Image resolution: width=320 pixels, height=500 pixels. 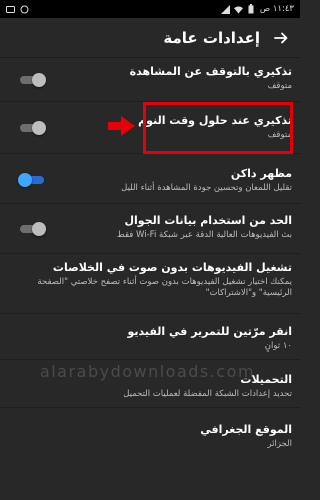 What do you see at coordinates (32, 80) in the screenshot?
I see `take-break-toggle` at bounding box center [32, 80].